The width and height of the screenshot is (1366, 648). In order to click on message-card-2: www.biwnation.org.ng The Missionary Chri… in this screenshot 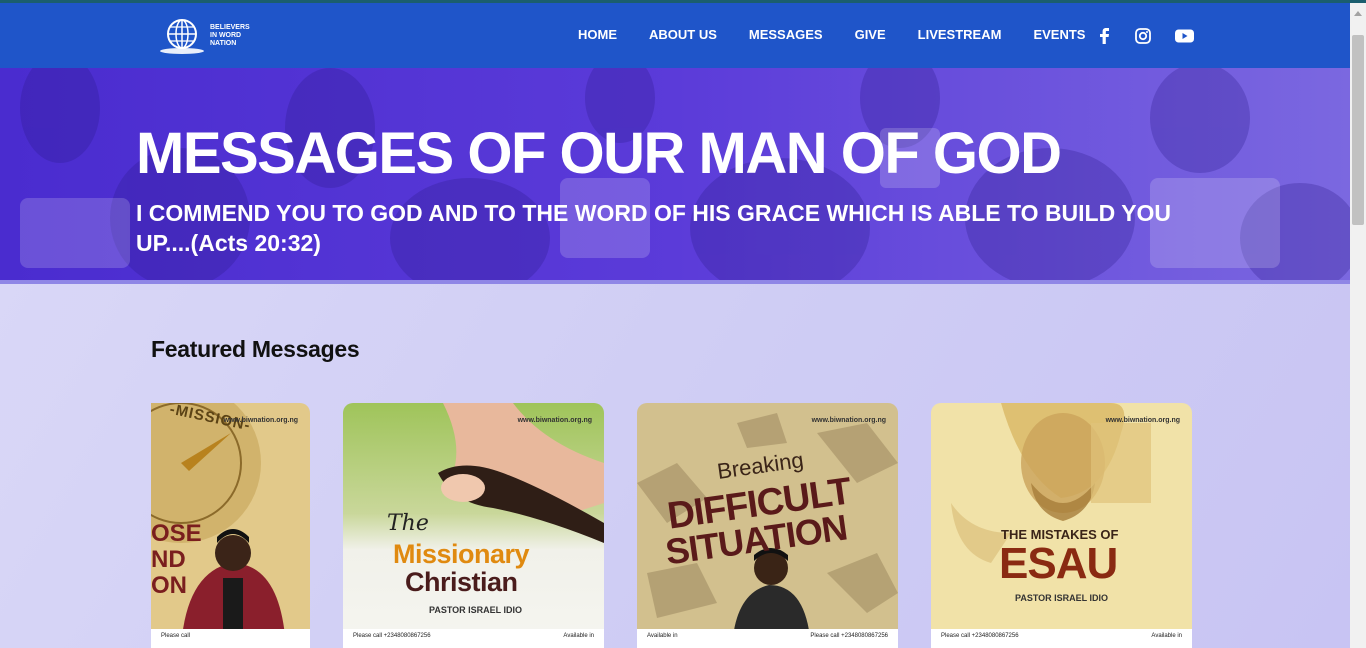, I will do `click(473, 525)`.